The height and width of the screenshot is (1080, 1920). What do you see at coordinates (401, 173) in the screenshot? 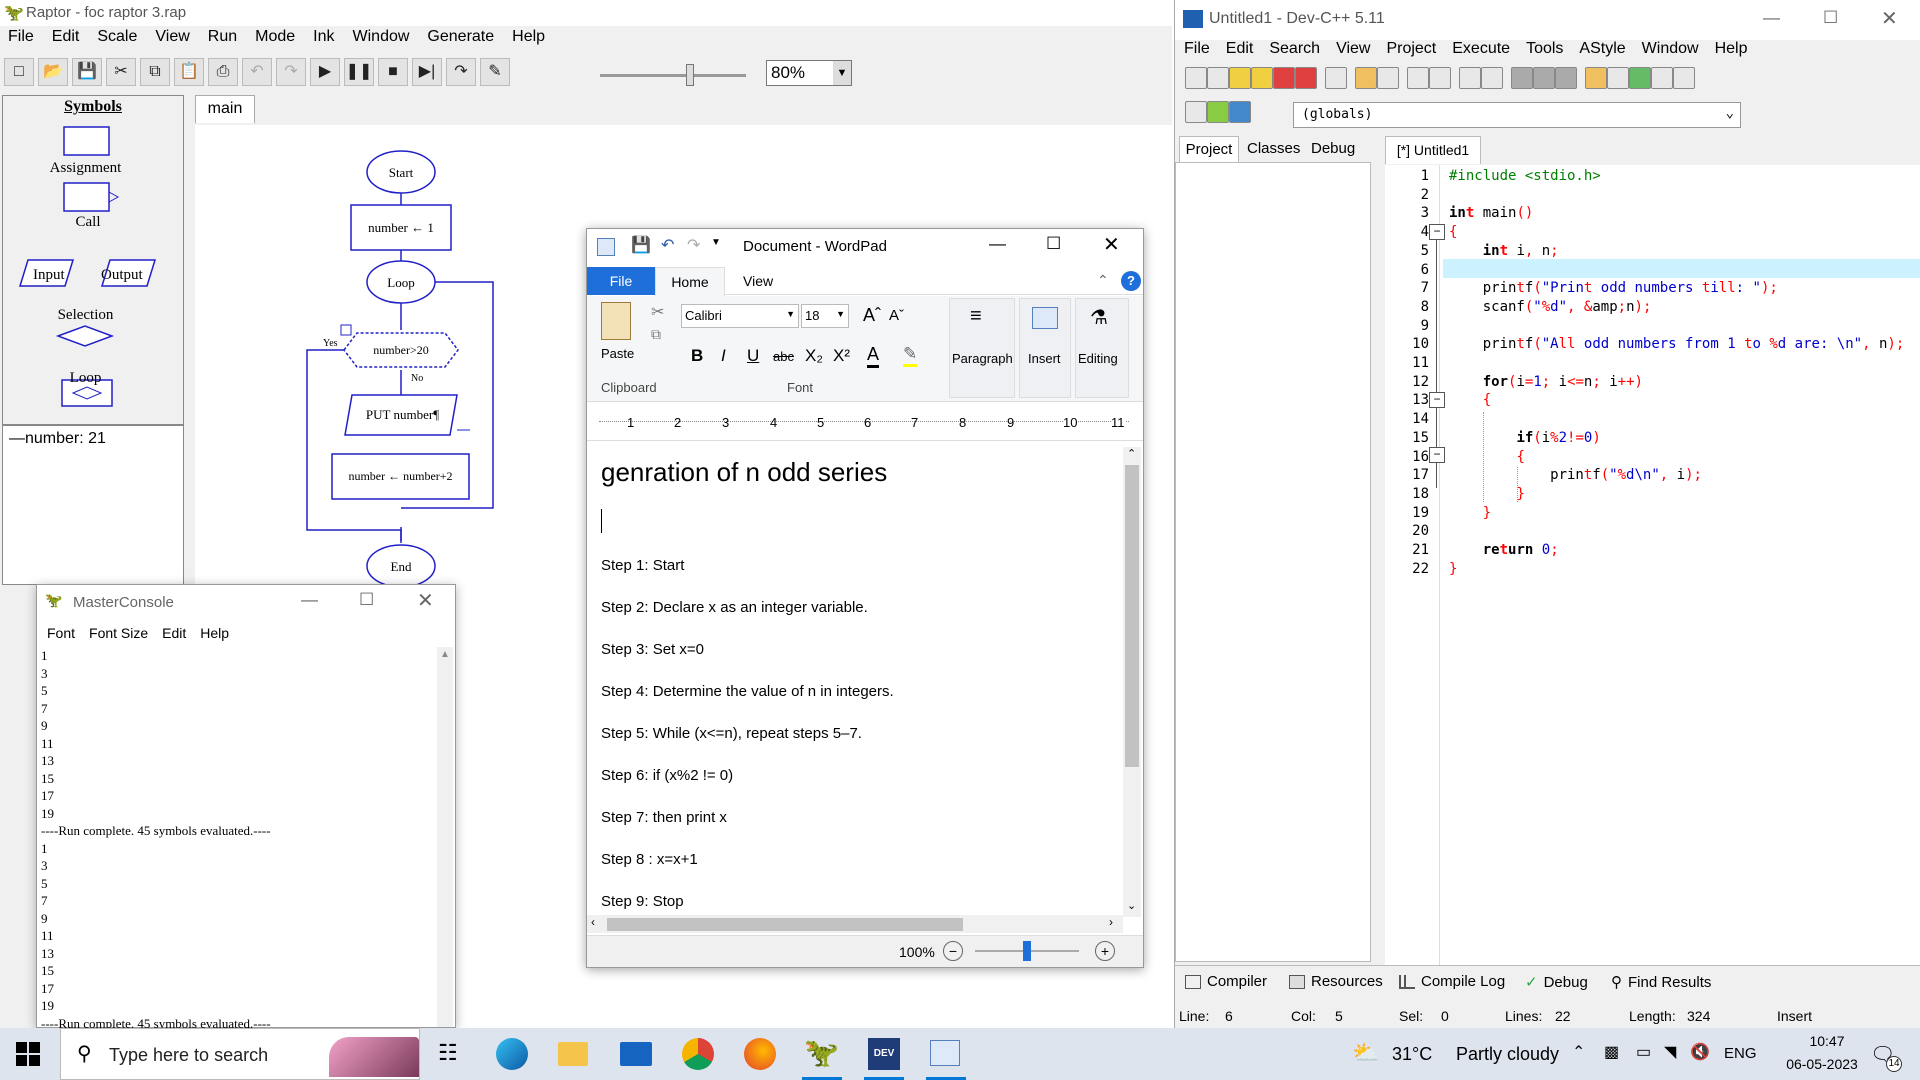
I see `flow-start-label: Start` at bounding box center [401, 173].